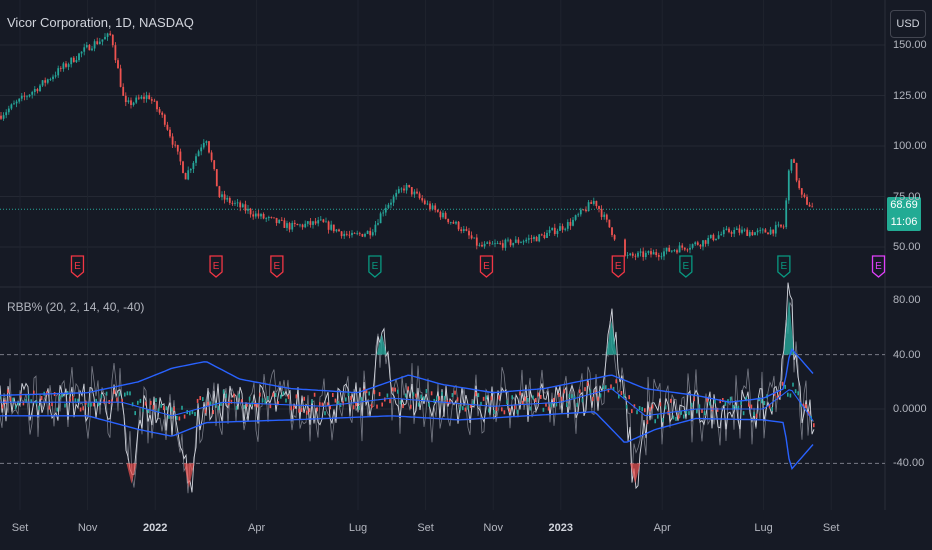 Image resolution: width=932 pixels, height=550 pixels. Describe the element at coordinates (75, 307) in the screenshot. I see `indicator-title: RBB% (20, 2, 14, 40, -40)` at that location.